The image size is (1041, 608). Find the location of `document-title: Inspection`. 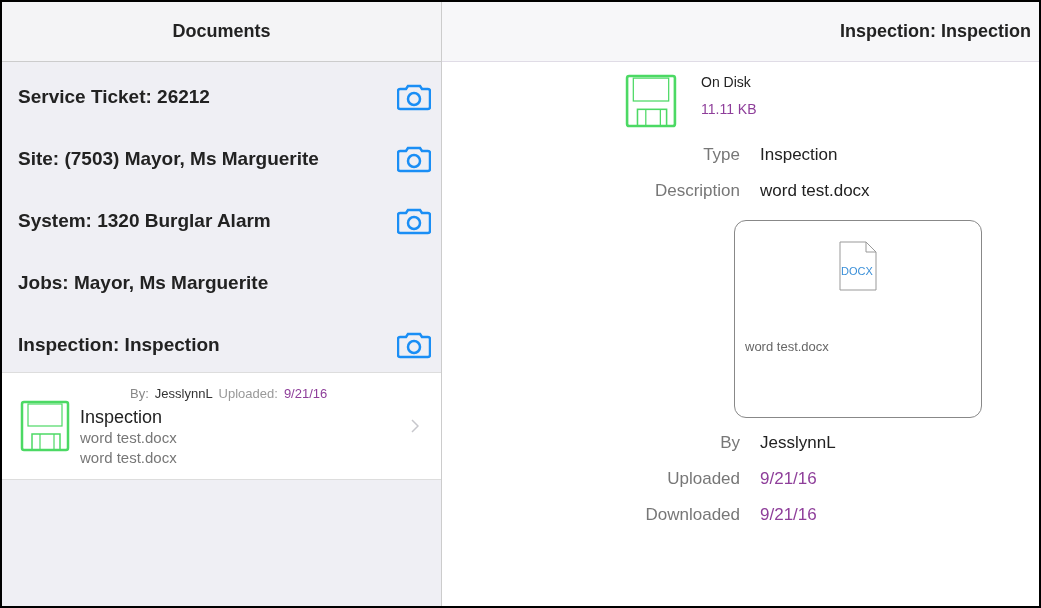

document-title: Inspection is located at coordinates (122, 416).